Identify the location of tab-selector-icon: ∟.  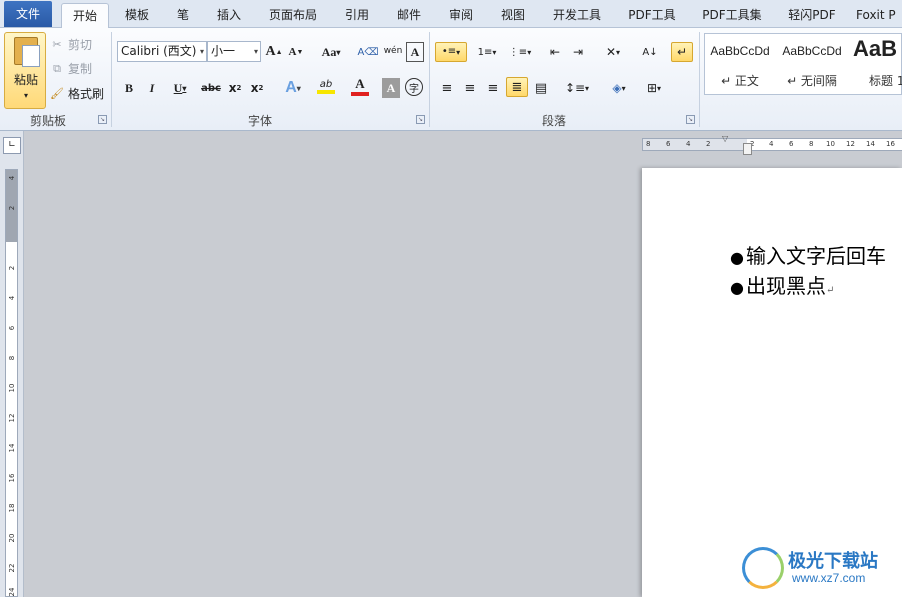
(12, 145).